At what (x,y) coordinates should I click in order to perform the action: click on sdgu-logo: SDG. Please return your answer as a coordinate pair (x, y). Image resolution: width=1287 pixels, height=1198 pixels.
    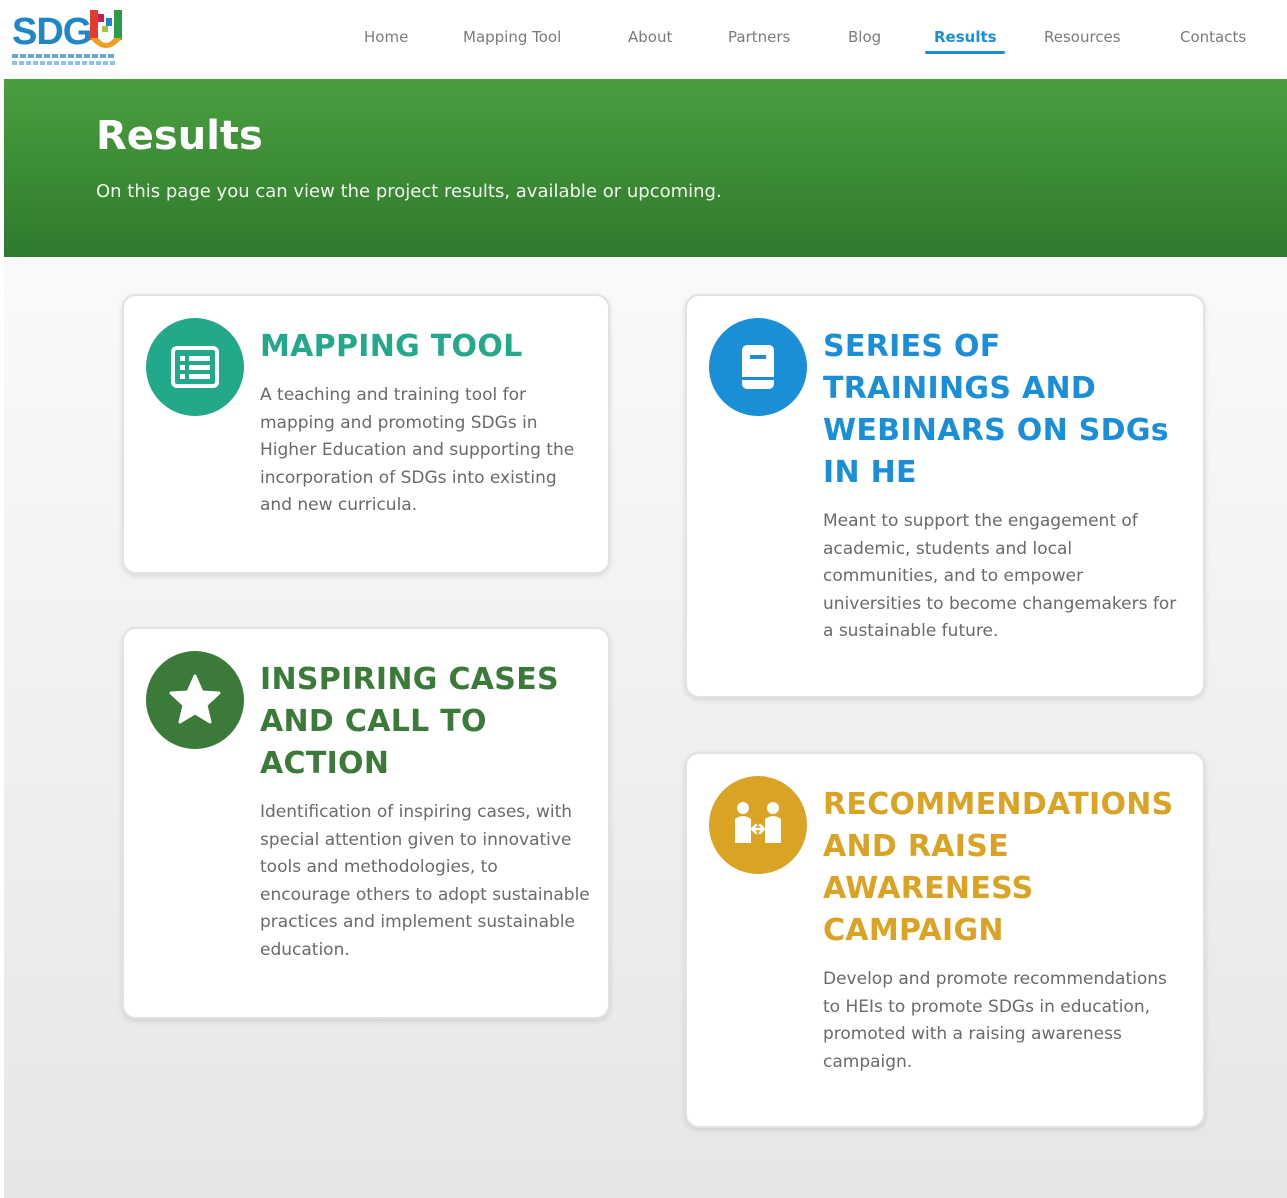
    Looking at the image, I should click on (67, 38).